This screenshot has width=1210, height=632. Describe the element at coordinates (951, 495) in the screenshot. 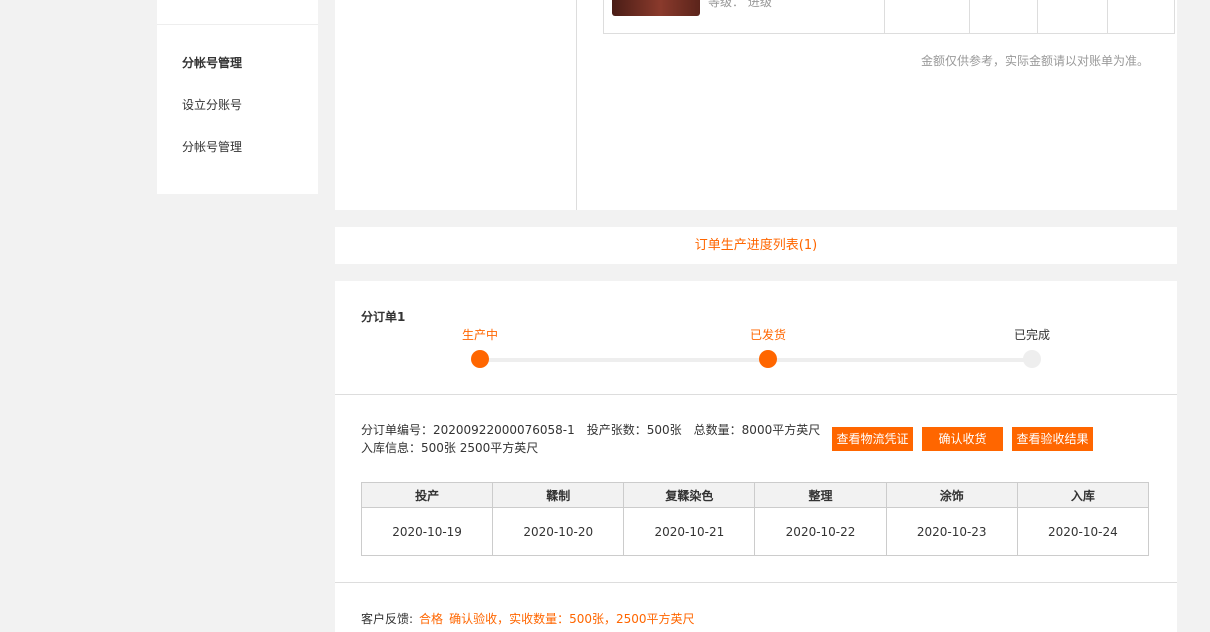

I see `stage-header-coating: 涂饰` at that location.